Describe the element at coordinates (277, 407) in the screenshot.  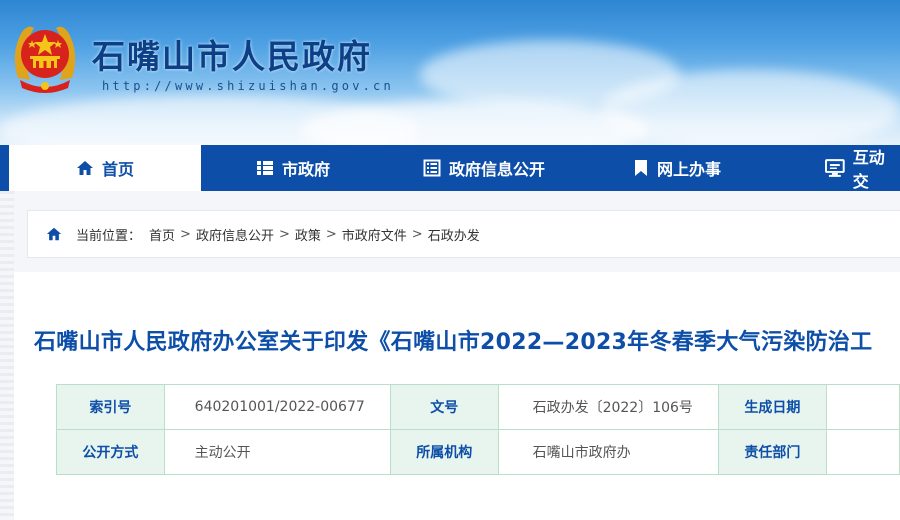
I see `meta-value-index-no: 640201001/2022-00677` at that location.